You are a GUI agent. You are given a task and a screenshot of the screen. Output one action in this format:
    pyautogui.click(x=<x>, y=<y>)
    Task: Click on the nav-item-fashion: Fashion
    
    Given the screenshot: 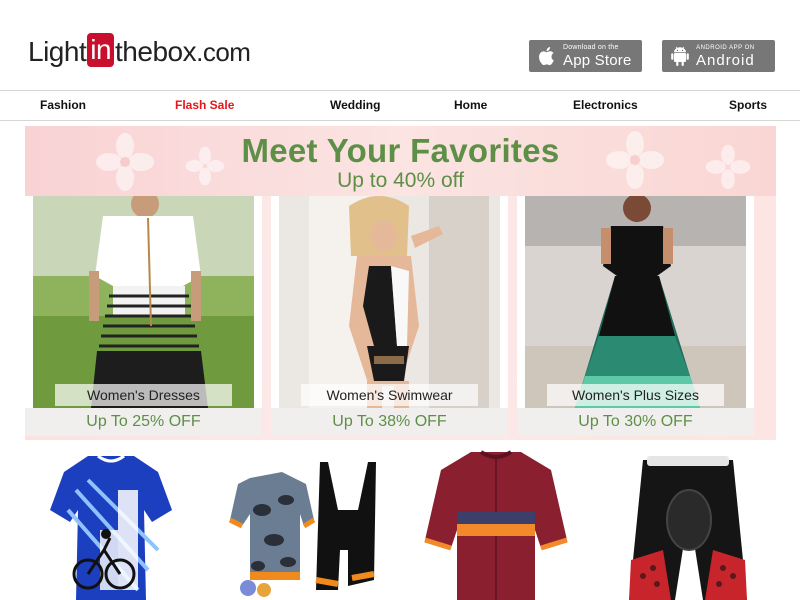 What is the action you would take?
    pyautogui.click(x=63, y=105)
    